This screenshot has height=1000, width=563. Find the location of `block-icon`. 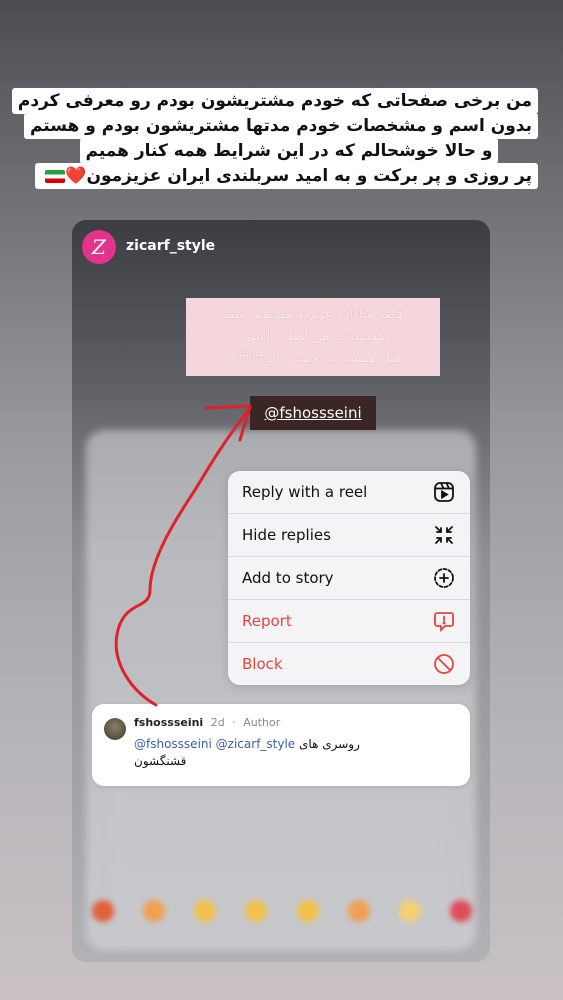

block-icon is located at coordinates (444, 664).